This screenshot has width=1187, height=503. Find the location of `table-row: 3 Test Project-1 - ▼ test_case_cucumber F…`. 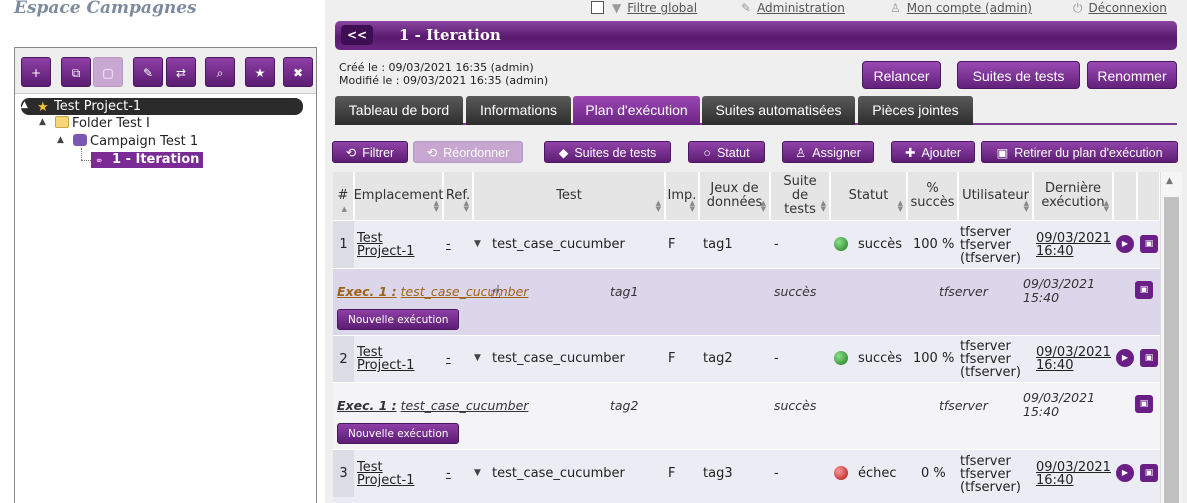

table-row: 3 Test Project-1 - ▼ test_case_cucumber F… is located at coordinates (746, 476).